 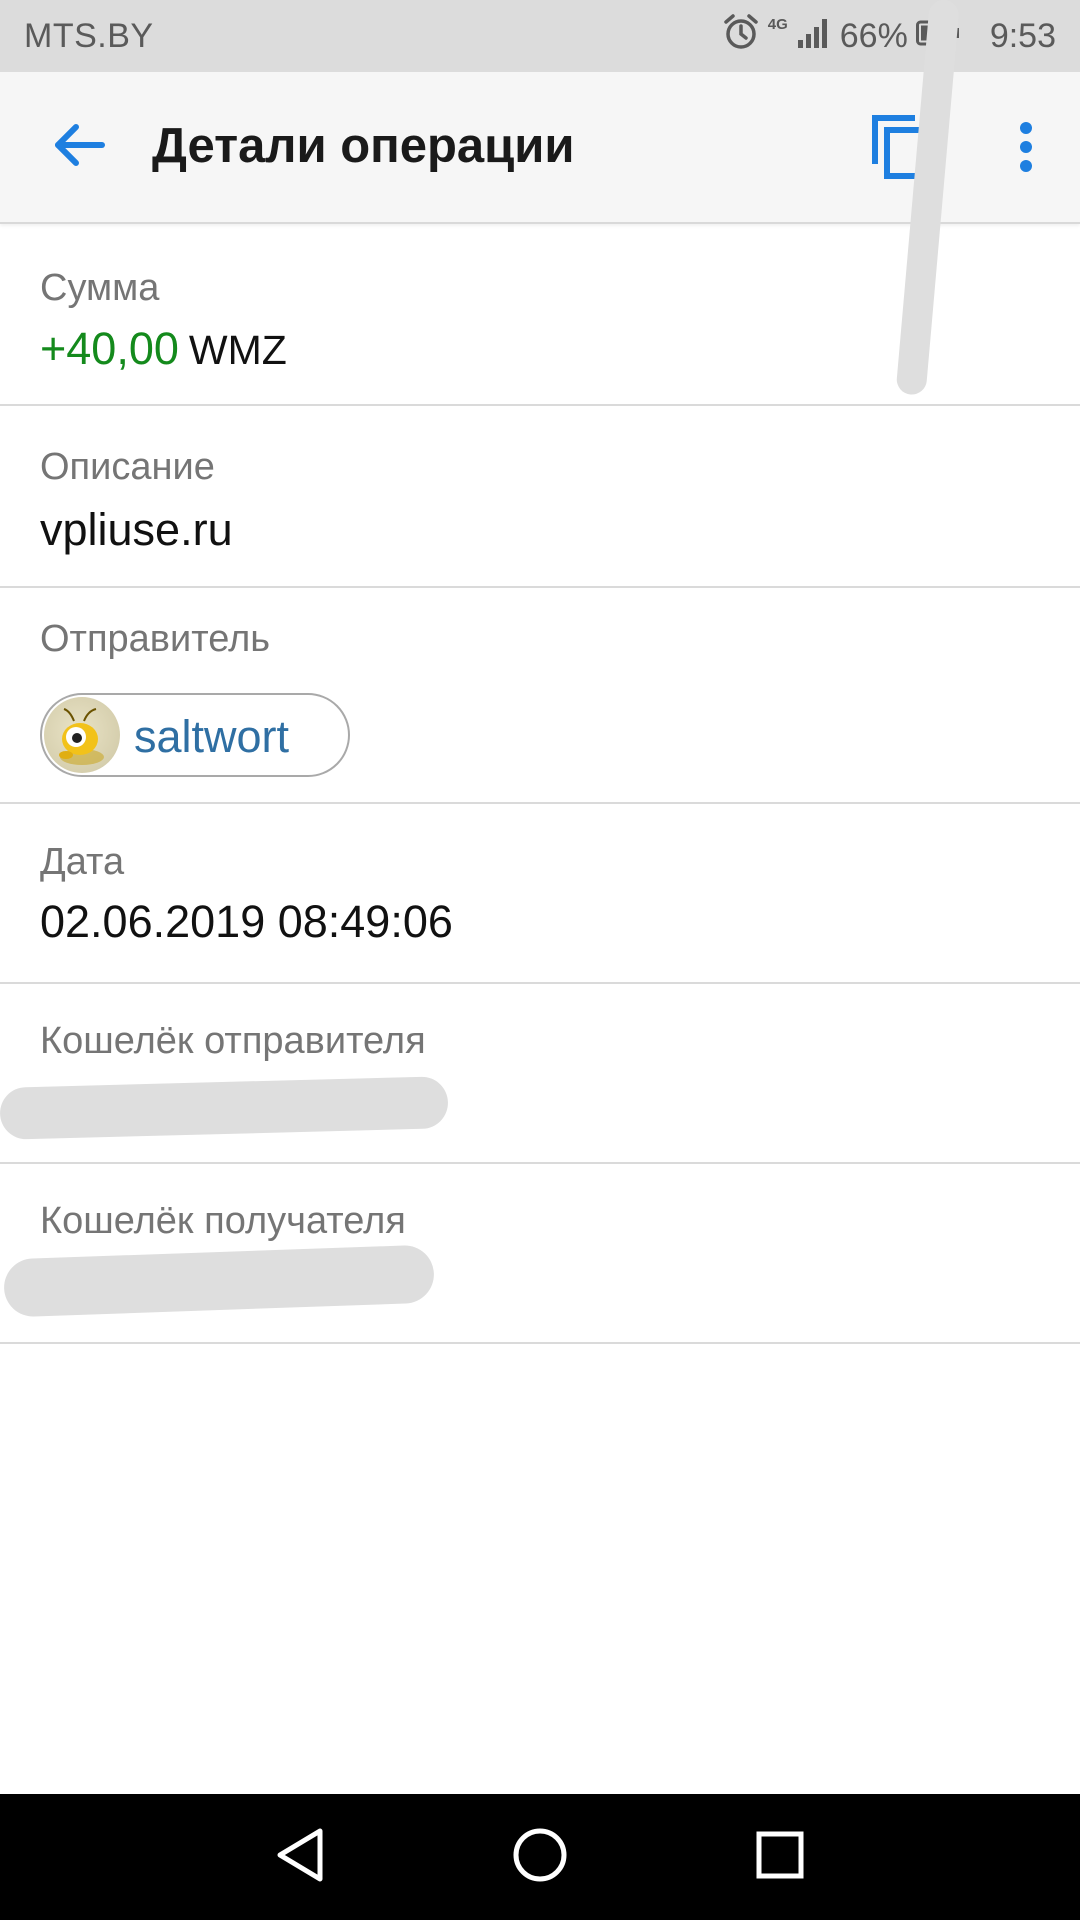 I want to click on nav-back-icon, so click(x=300, y=1857).